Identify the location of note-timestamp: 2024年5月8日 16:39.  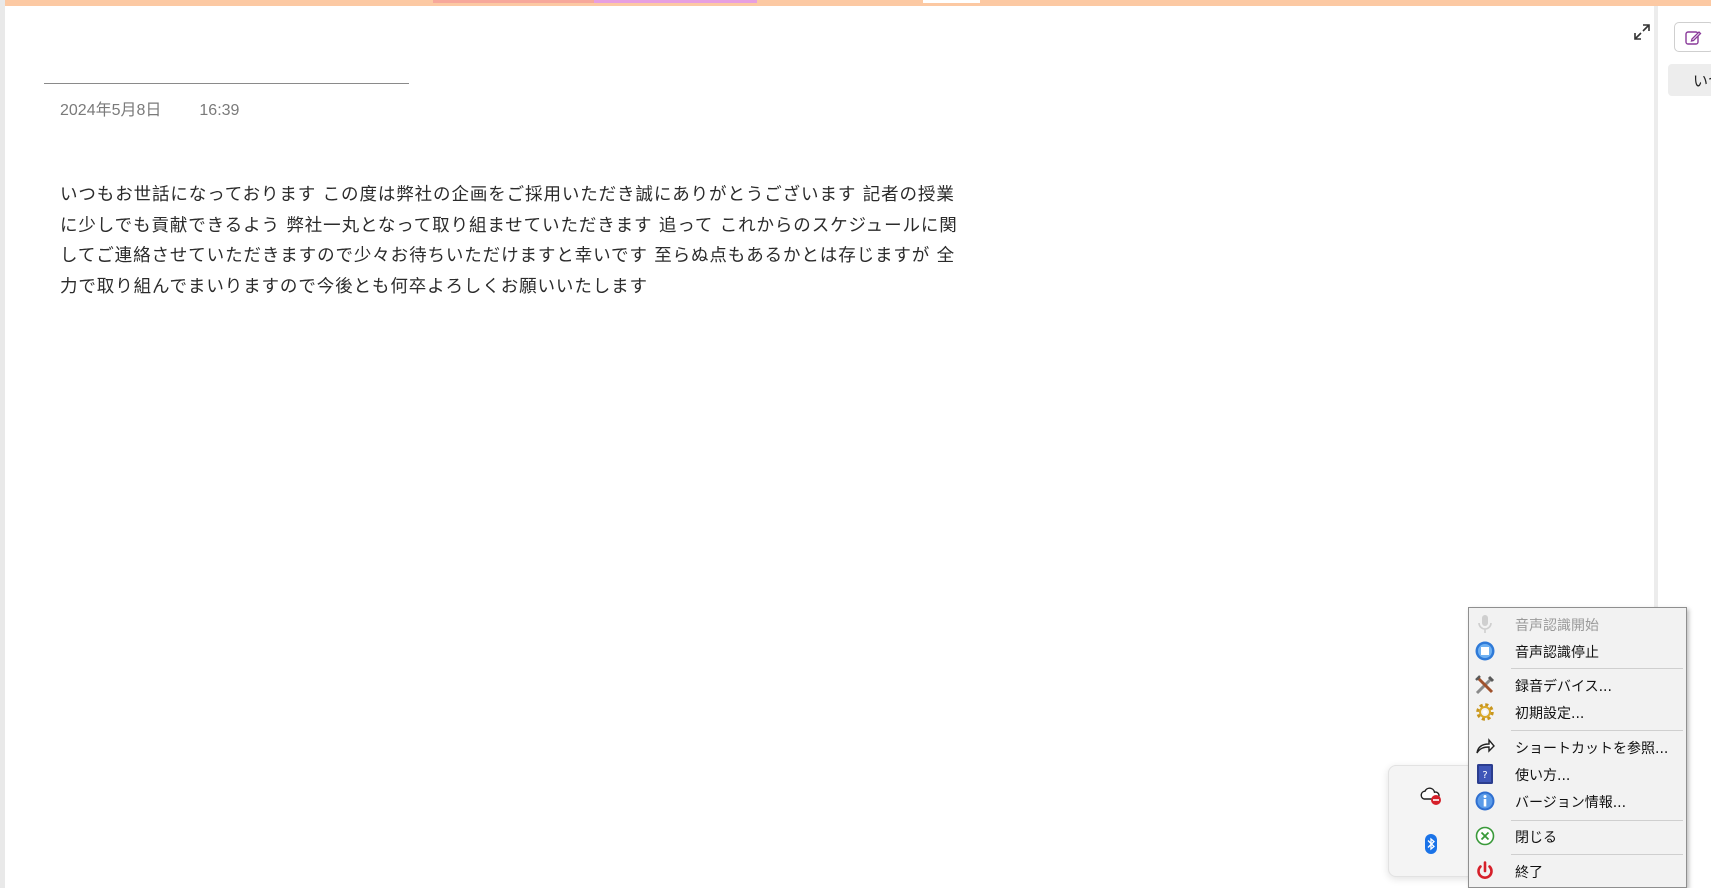
(149, 108).